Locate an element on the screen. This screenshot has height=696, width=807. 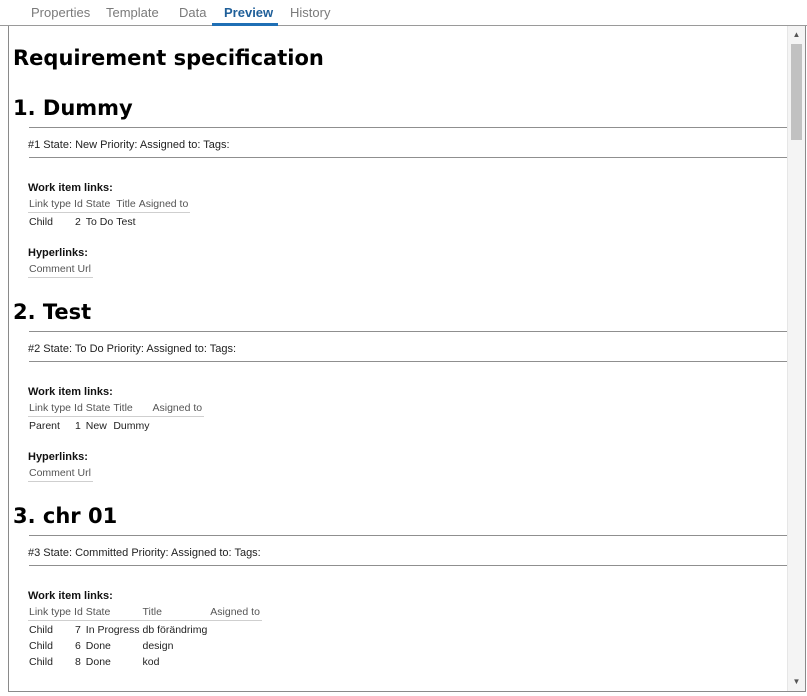
triangle-down-icon: ▼ is located at coordinates (796, 682).